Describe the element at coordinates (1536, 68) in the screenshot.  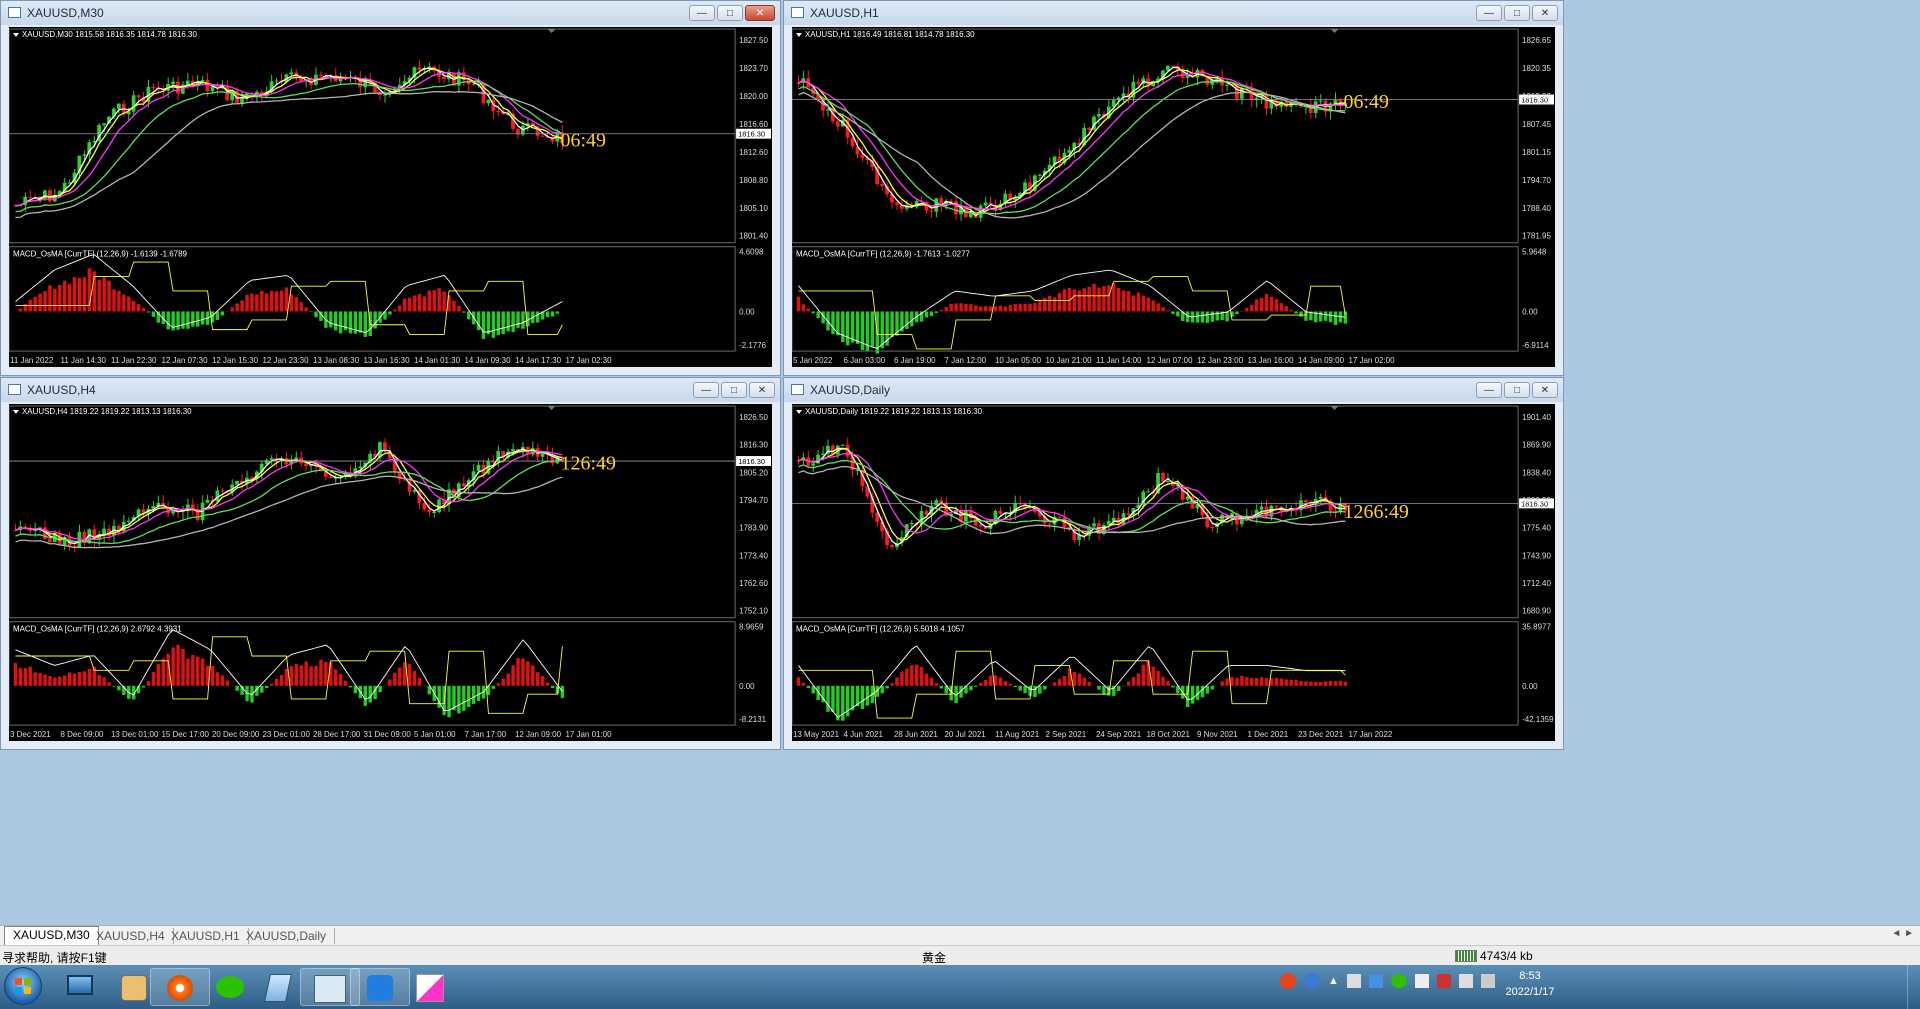
I see `price-tick-label: 1820.35` at that location.